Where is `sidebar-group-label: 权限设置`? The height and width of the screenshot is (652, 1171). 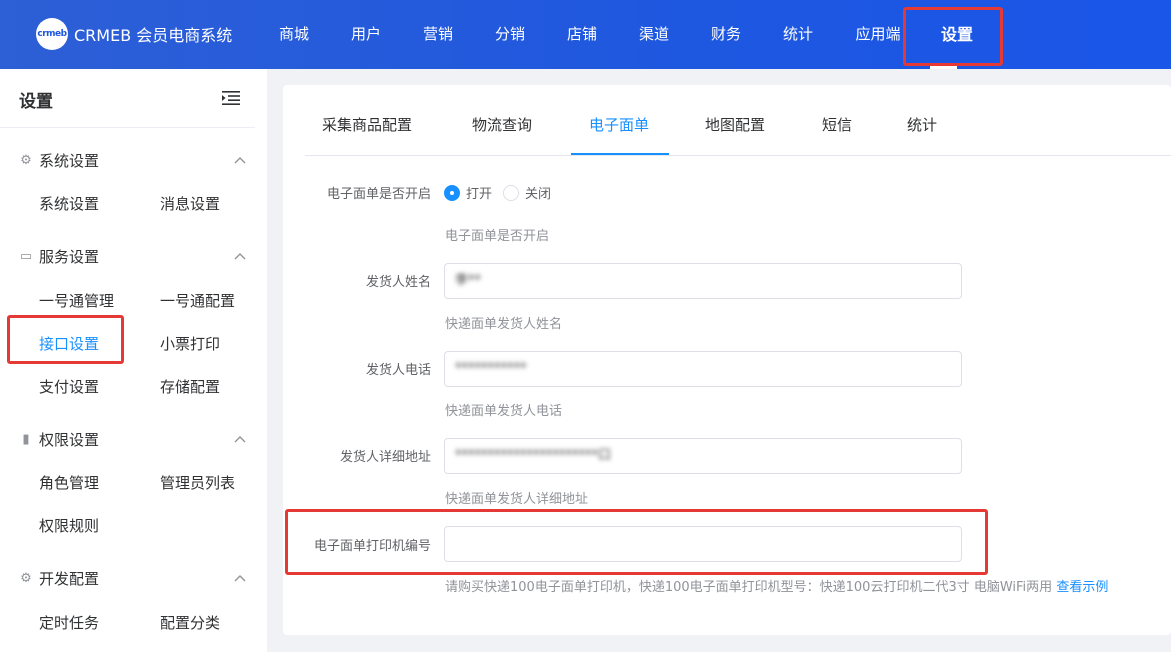
sidebar-group-label: 权限设置 is located at coordinates (69, 440).